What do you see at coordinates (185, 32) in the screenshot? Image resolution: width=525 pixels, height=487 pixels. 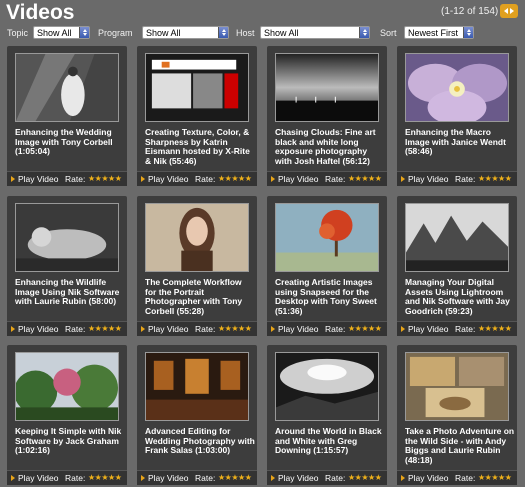 I see `program-select: Show All` at bounding box center [185, 32].